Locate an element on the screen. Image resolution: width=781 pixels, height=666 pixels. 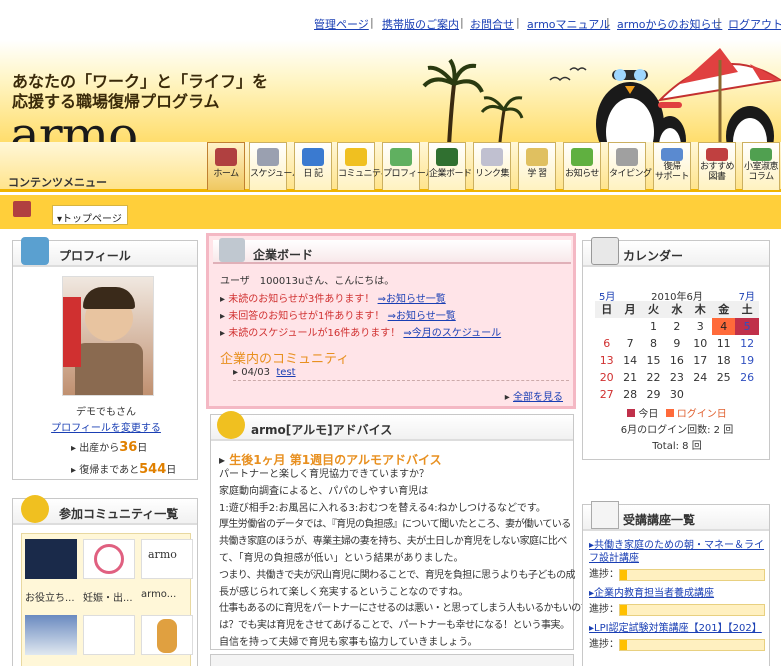
nav-company-board: 企業ボード is located at coordinates (450, 166).